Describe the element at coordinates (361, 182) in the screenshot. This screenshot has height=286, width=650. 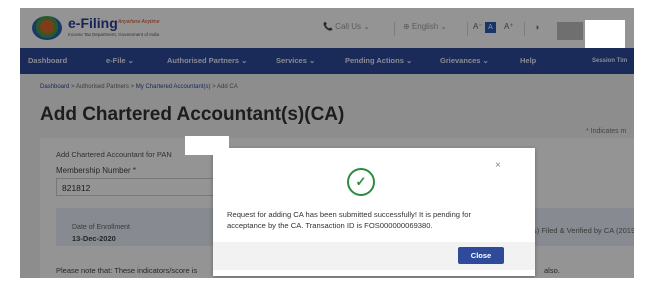
I see `check-circle-icon: ✓` at that location.